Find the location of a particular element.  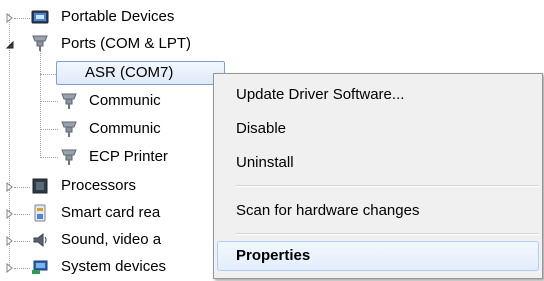

tree-item-smart-card-readers: Smart card rea is located at coordinates (110, 213).